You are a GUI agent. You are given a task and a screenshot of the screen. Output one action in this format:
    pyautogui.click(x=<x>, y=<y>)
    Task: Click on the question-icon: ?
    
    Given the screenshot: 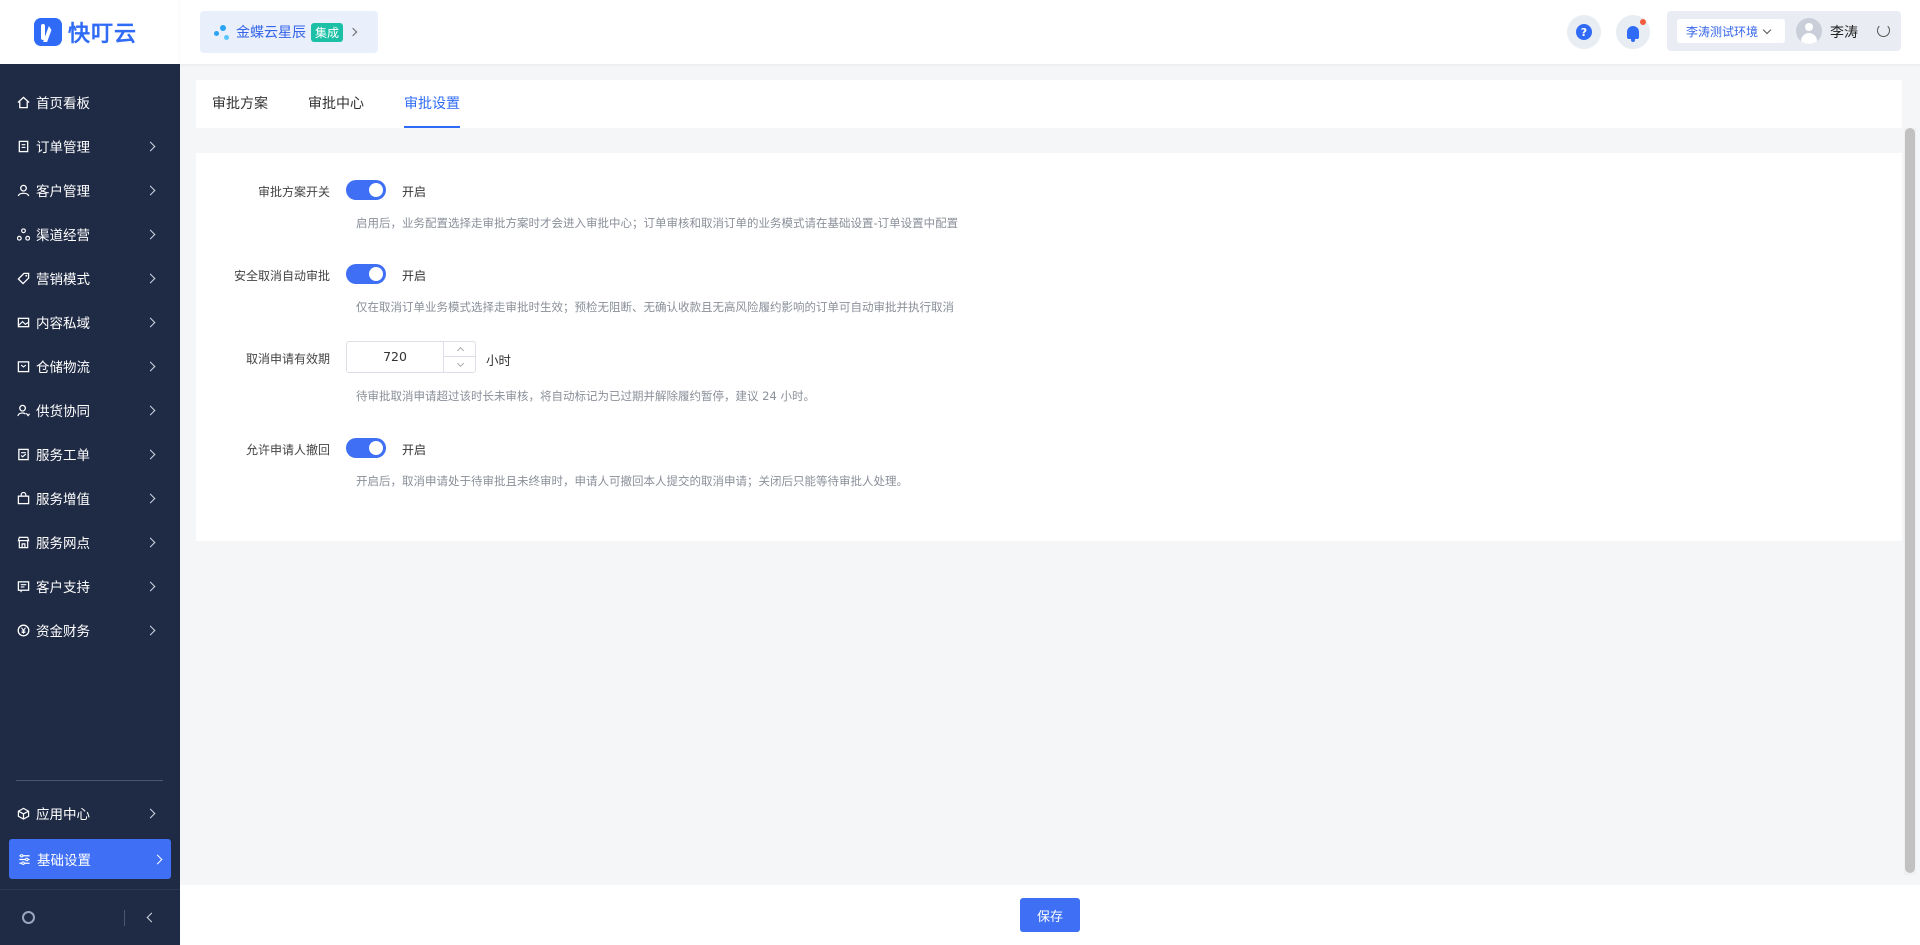 What is the action you would take?
    pyautogui.click(x=1584, y=32)
    